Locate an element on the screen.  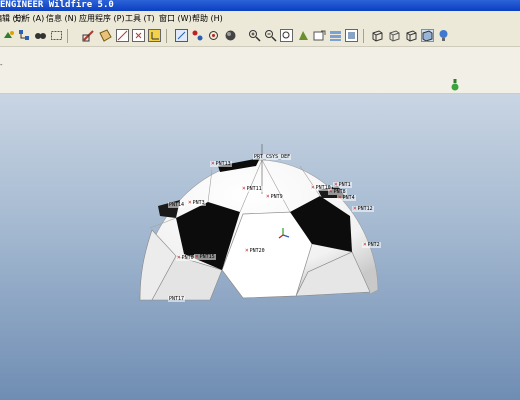
datum-point-label: ×PNT1 is located at coordinates (342, 185).